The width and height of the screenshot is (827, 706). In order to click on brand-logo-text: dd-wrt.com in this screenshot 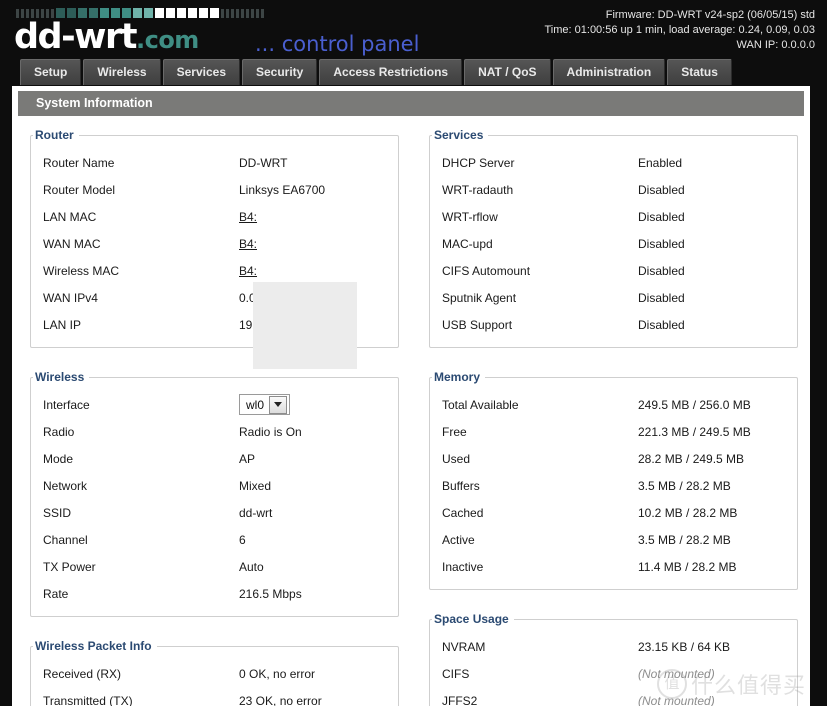, I will do `click(139, 38)`.